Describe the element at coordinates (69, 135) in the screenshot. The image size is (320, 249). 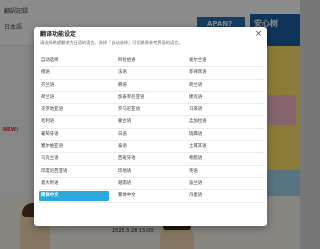
I see `language-option: 葡萄牙语` at that location.